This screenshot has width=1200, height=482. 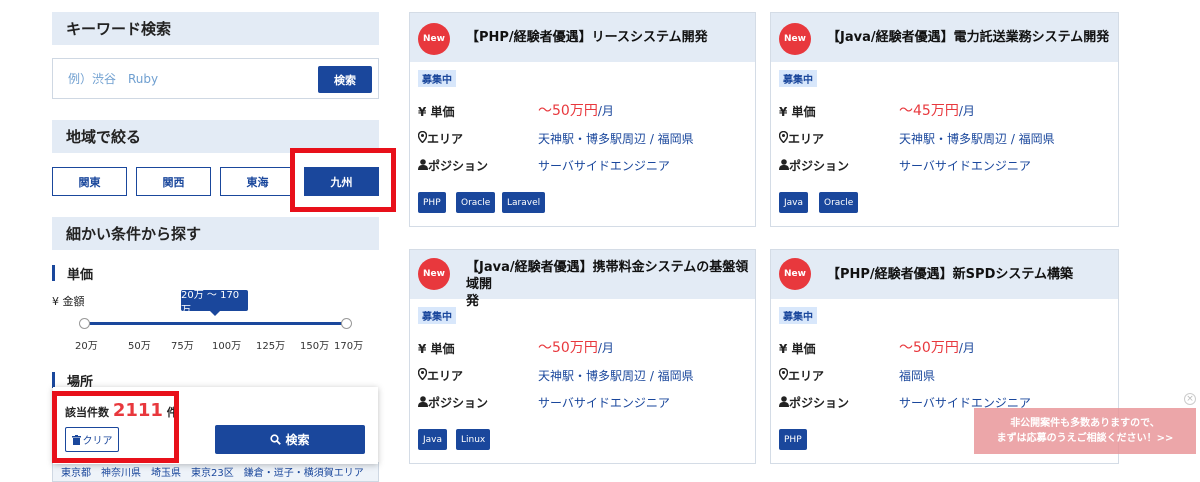 I want to click on result-search-label: 検索, so click(x=297, y=440).